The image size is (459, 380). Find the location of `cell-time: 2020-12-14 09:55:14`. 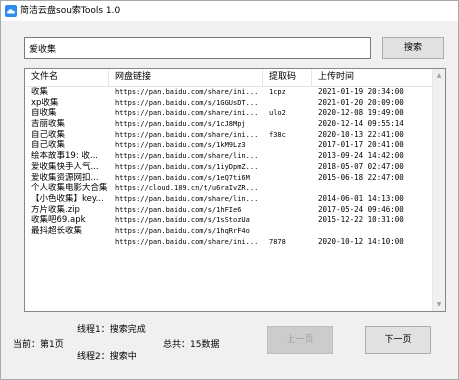

cell-time: 2020-12-14 09:55:14 is located at coordinates (361, 124).